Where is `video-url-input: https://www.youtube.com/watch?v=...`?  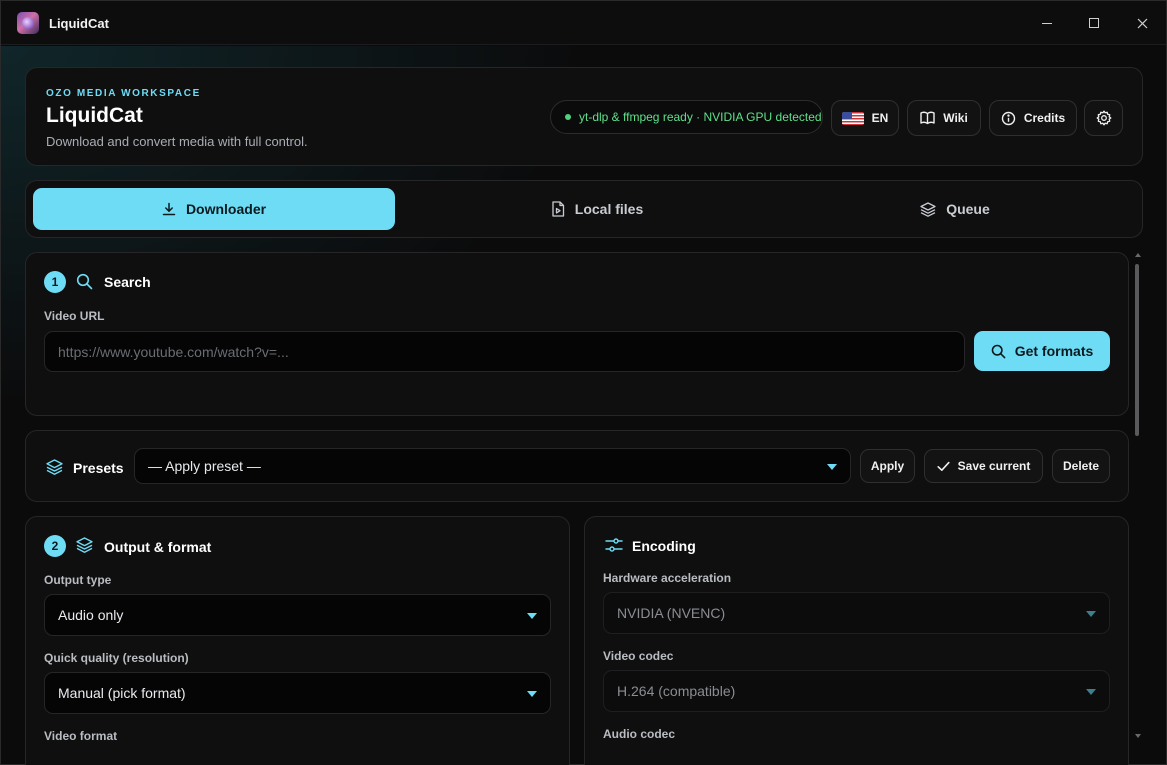 video-url-input: https://www.youtube.com/watch?v=... is located at coordinates (504, 351).